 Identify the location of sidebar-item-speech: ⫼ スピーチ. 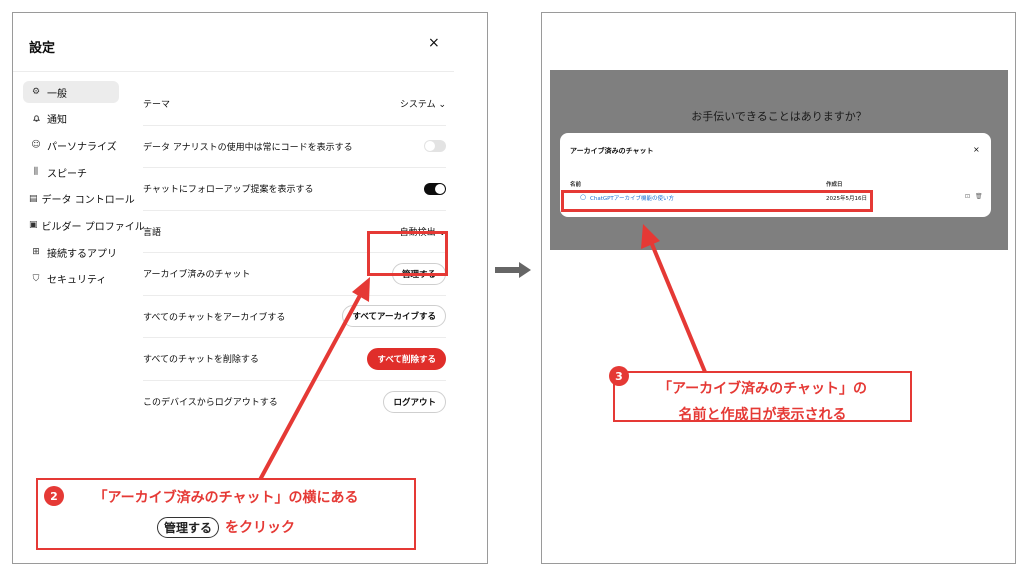
(71, 172).